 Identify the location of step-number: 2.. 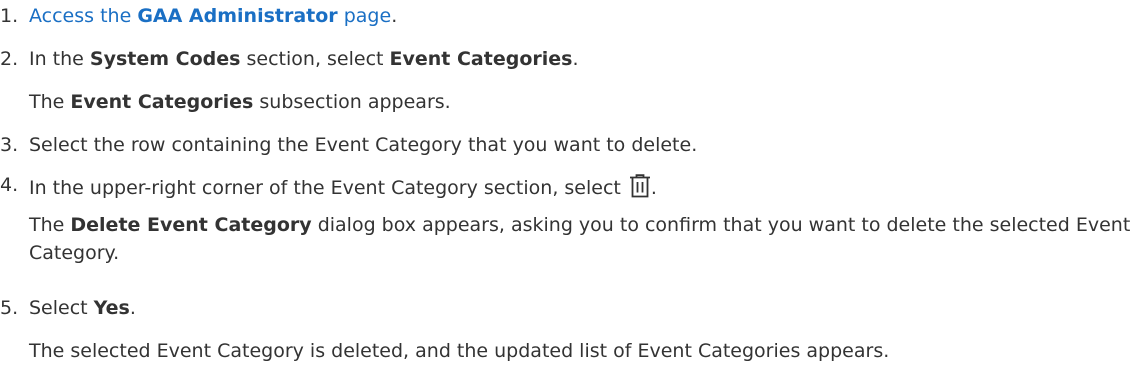
(9, 59).